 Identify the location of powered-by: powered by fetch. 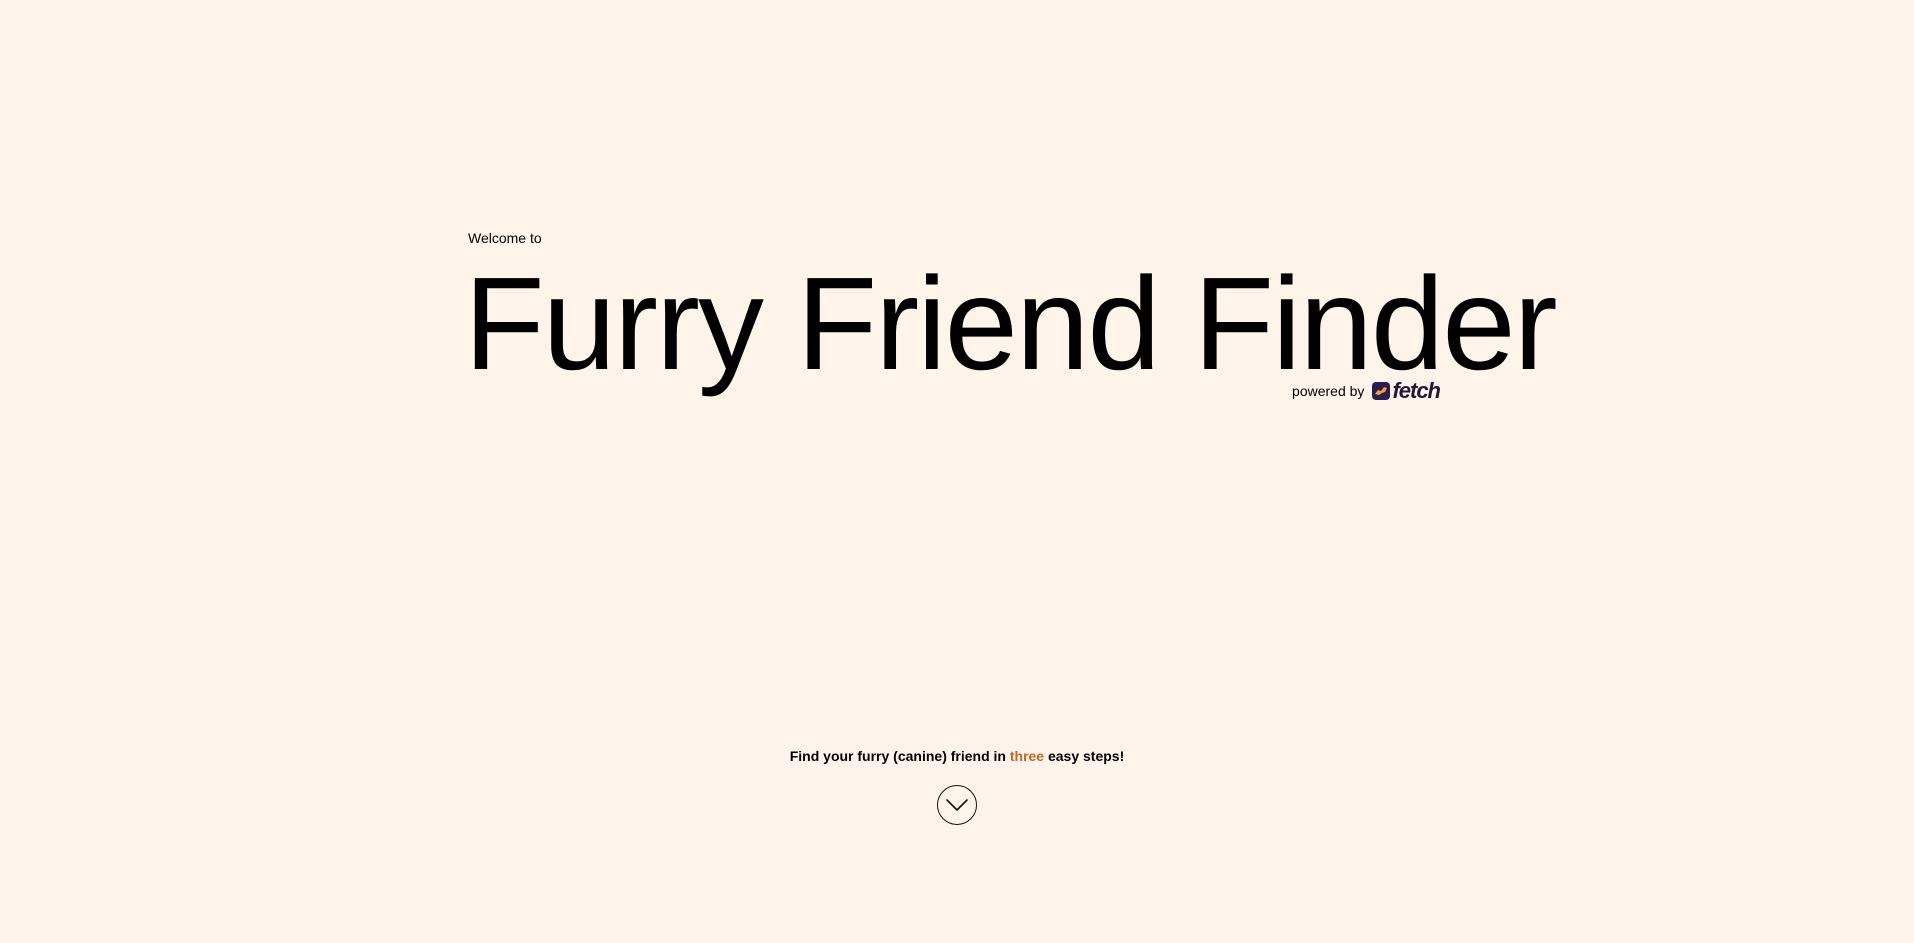
(1366, 391).